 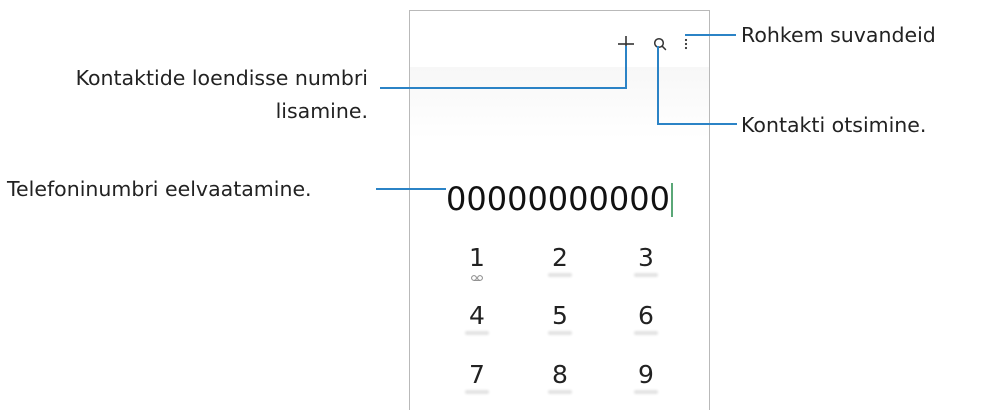 I want to click on callout-add-contact-line2: lisamine., so click(x=321, y=111).